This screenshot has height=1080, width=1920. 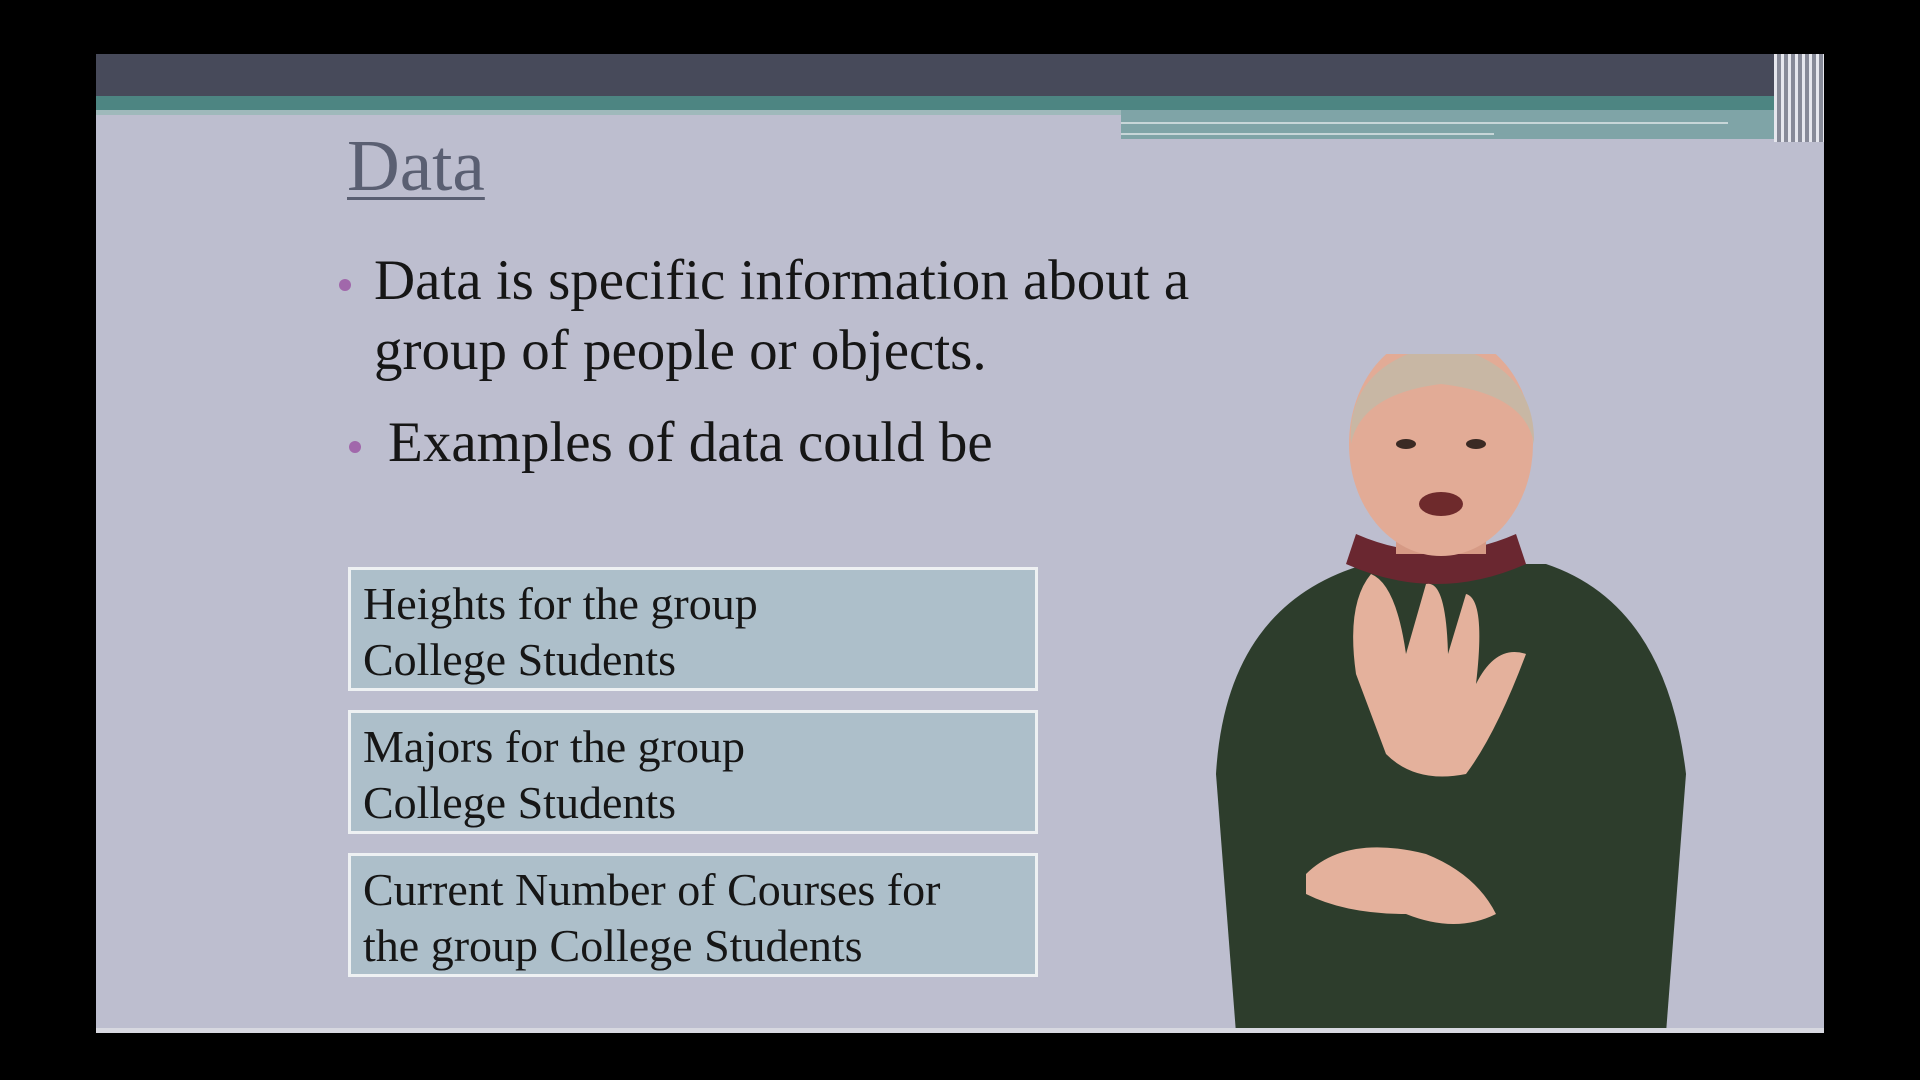 What do you see at coordinates (960, 75) in the screenshot?
I see `header-bar` at bounding box center [960, 75].